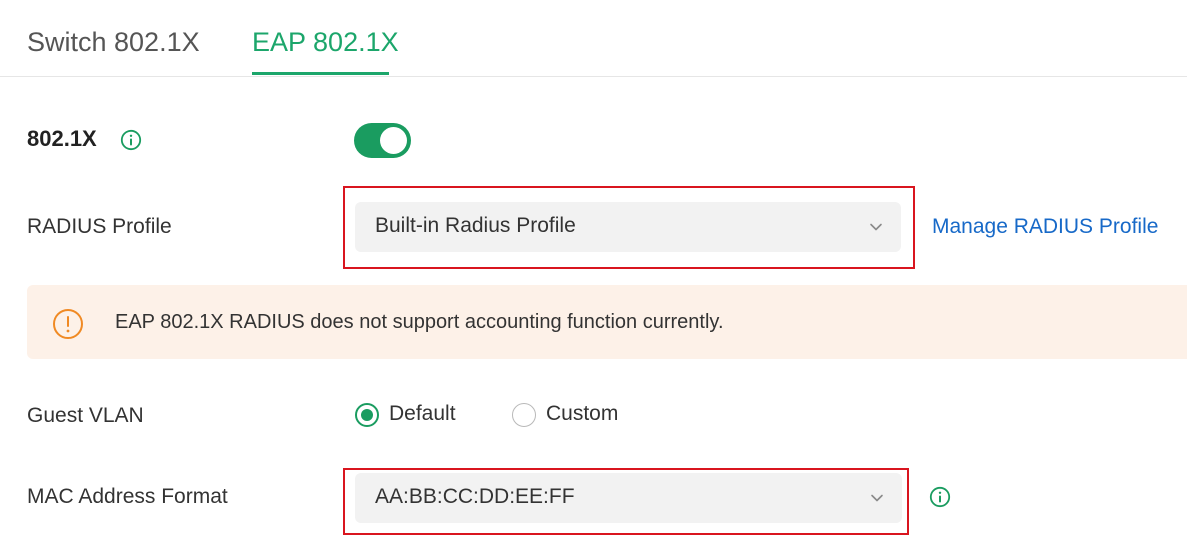  What do you see at coordinates (524, 415) in the screenshot?
I see `guest-vlan-custom-radio` at bounding box center [524, 415].